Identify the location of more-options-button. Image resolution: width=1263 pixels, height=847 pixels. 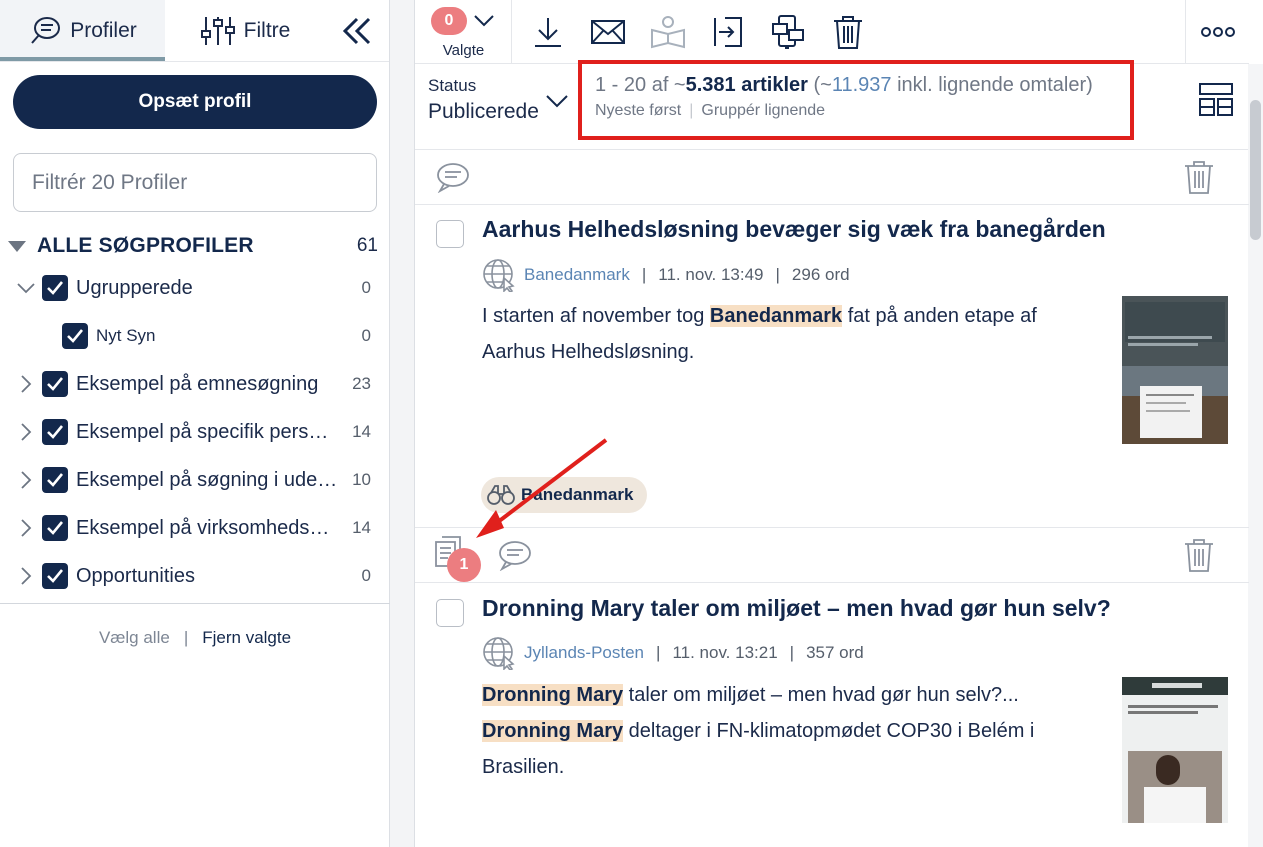
(1217, 31).